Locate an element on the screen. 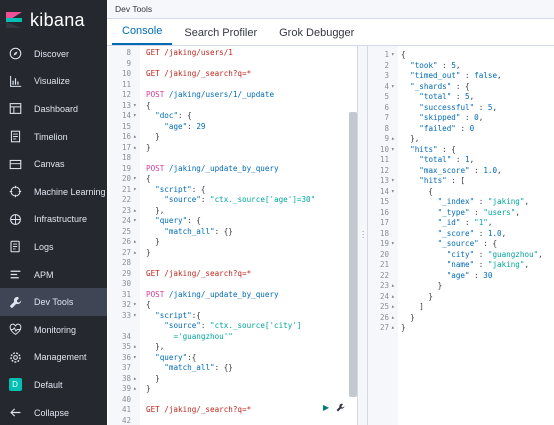 The width and height of the screenshot is (554, 425). editor-line-number: 13 is located at coordinates (126, 105).